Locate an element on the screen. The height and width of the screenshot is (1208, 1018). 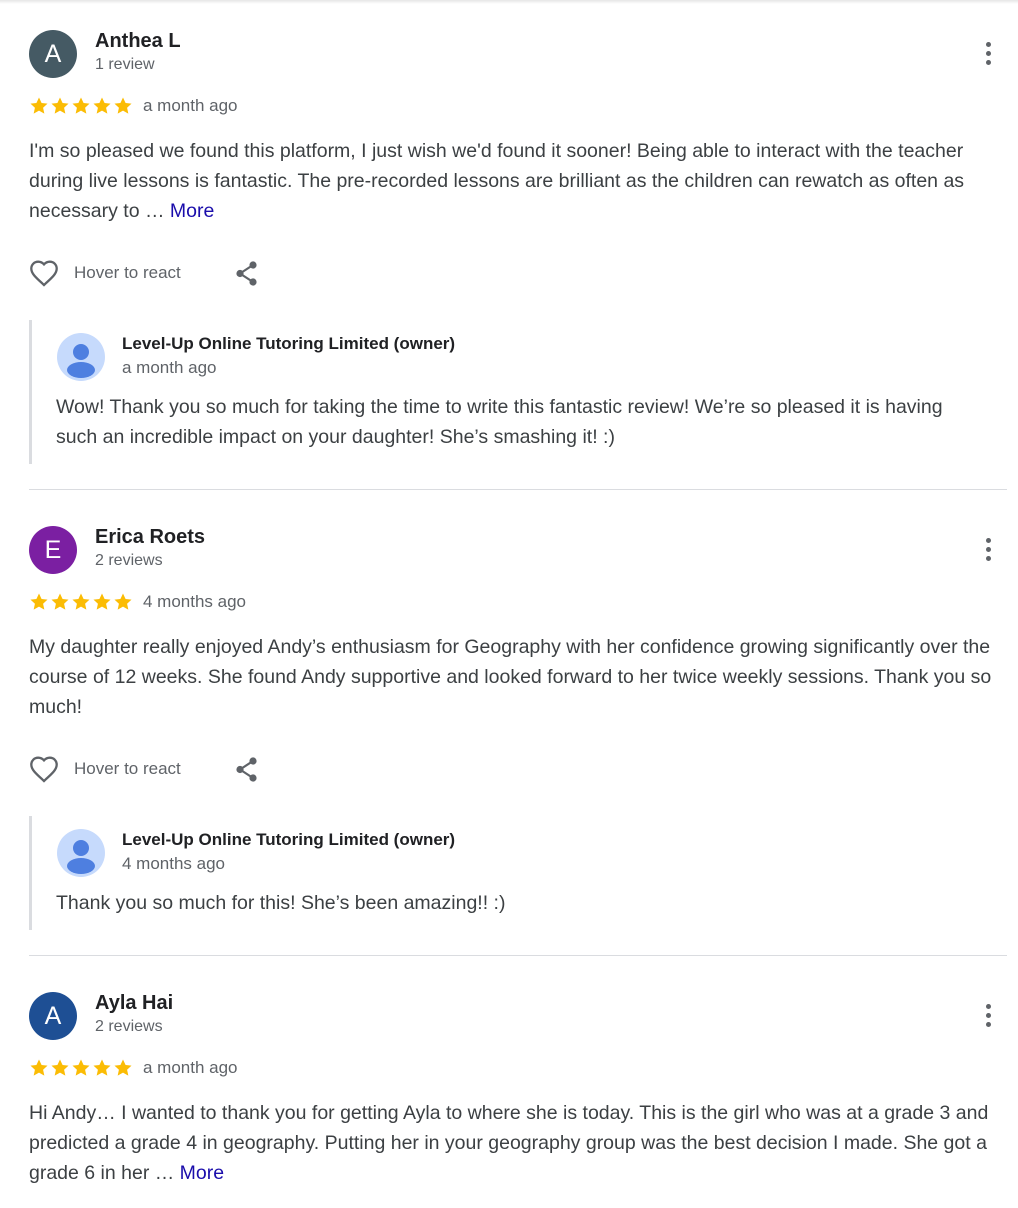
author-name: Ayla Hai is located at coordinates (134, 1003).